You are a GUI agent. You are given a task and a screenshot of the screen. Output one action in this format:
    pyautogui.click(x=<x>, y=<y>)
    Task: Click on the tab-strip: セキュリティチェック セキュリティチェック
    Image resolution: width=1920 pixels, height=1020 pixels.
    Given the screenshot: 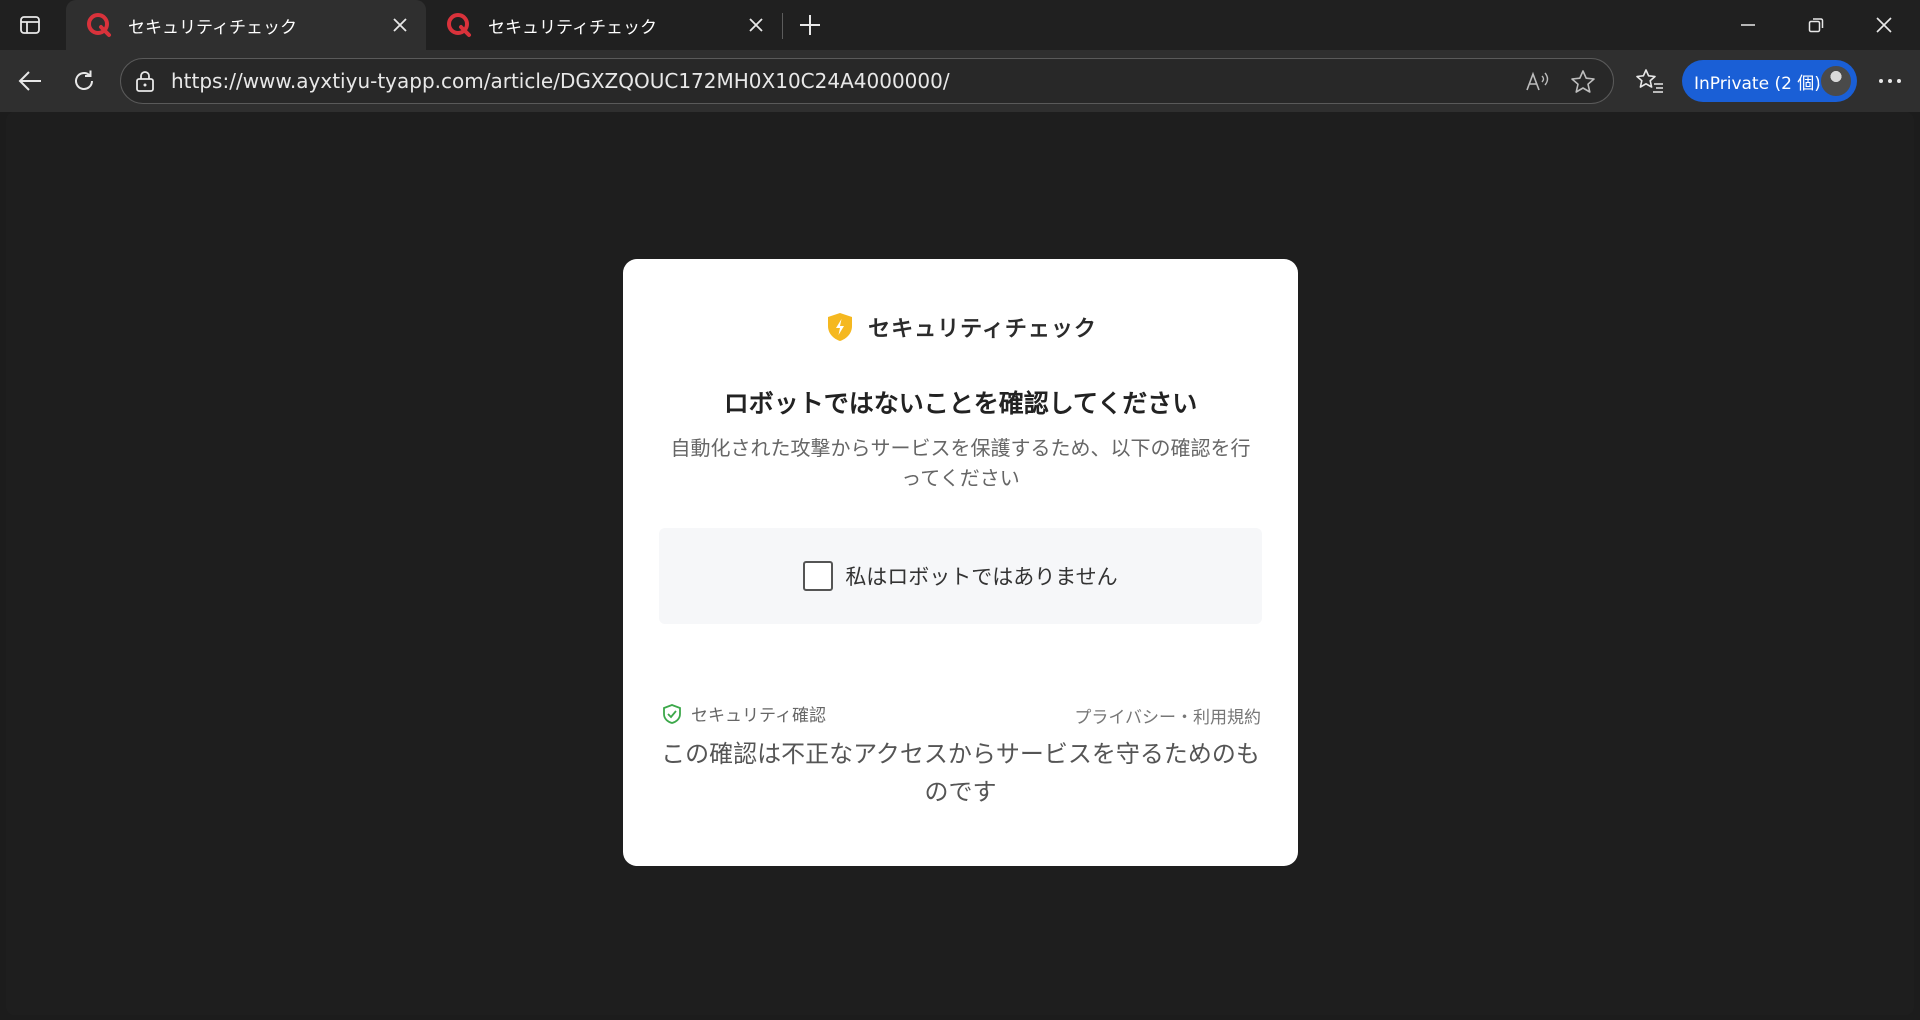 What is the action you would take?
    pyautogui.click(x=960, y=25)
    